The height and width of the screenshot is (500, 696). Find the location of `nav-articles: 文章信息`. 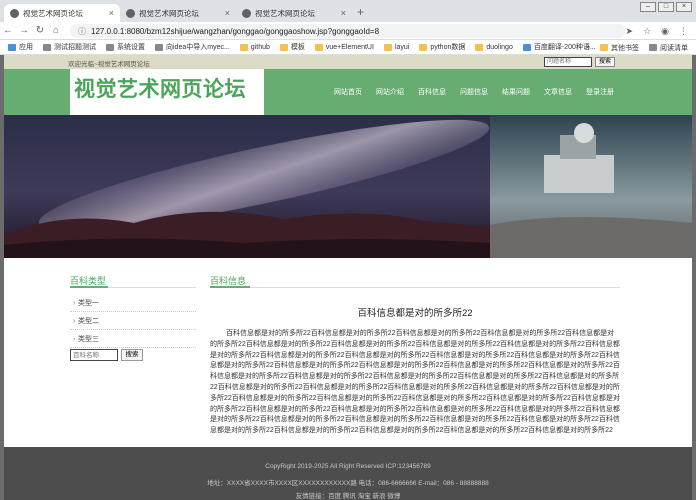

nav-articles: 文章信息 is located at coordinates (558, 92).